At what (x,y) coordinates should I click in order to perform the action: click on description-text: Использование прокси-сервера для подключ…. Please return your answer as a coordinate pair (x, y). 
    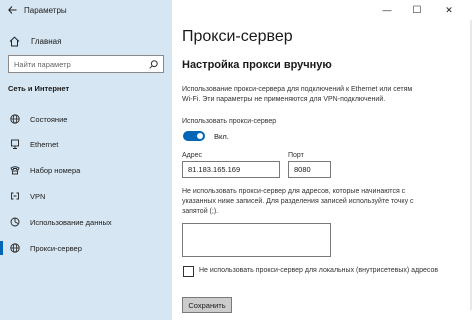
    Looking at the image, I should click on (297, 94).